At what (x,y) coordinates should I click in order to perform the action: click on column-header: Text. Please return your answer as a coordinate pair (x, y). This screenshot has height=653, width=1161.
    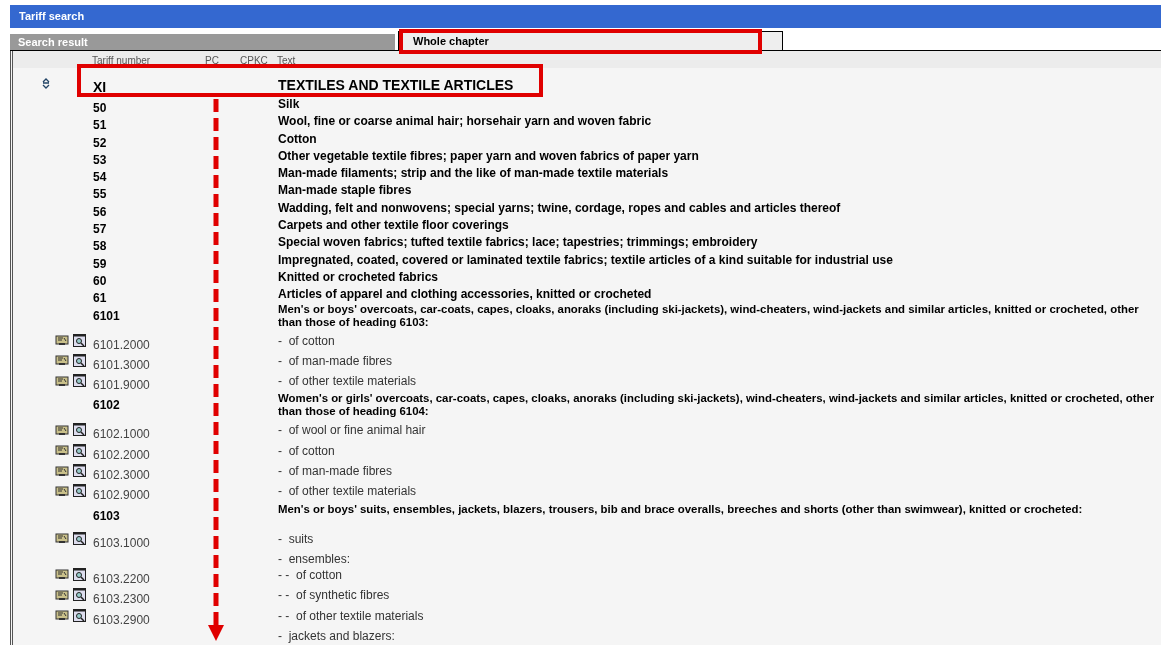
    Looking at the image, I should click on (286, 61).